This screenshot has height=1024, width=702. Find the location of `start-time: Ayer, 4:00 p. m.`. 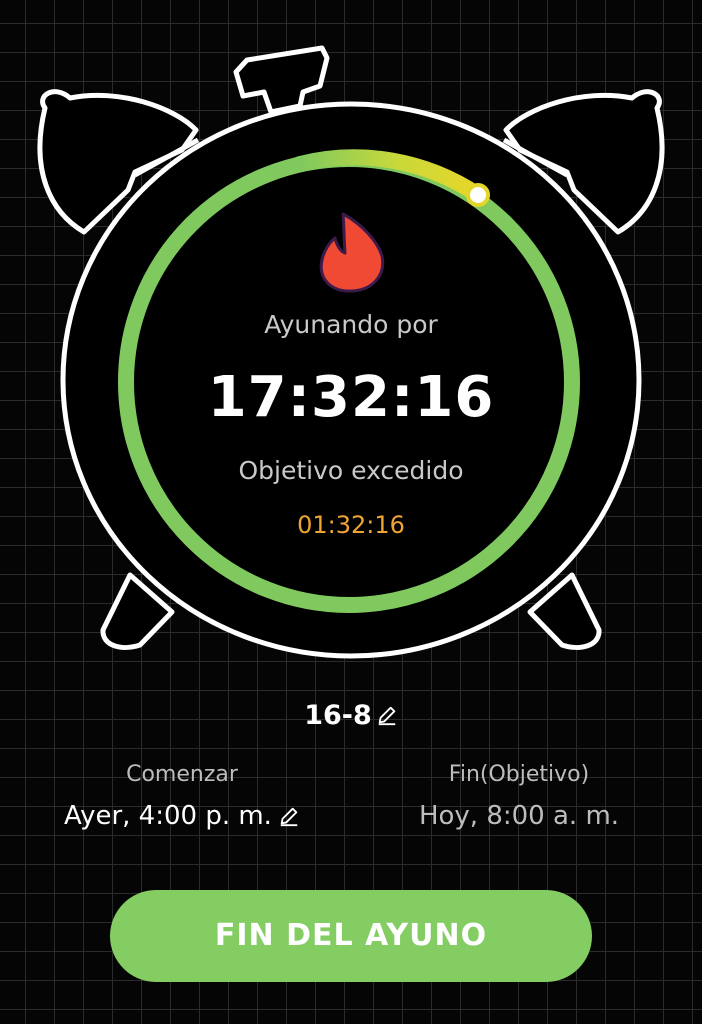

start-time: Ayer, 4:00 p. m. is located at coordinates (182, 816).